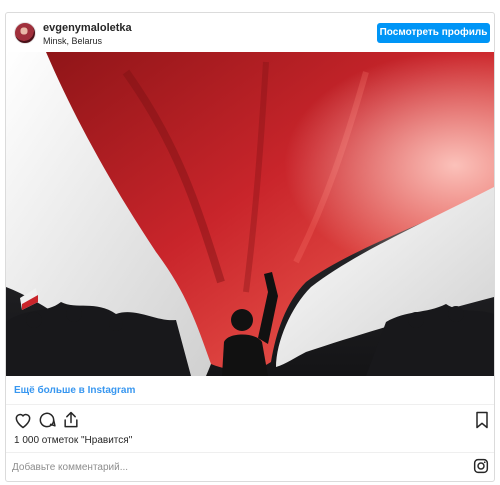 The width and height of the screenshot is (500, 485). What do you see at coordinates (71, 420) in the screenshot?
I see `share-icon` at bounding box center [71, 420].